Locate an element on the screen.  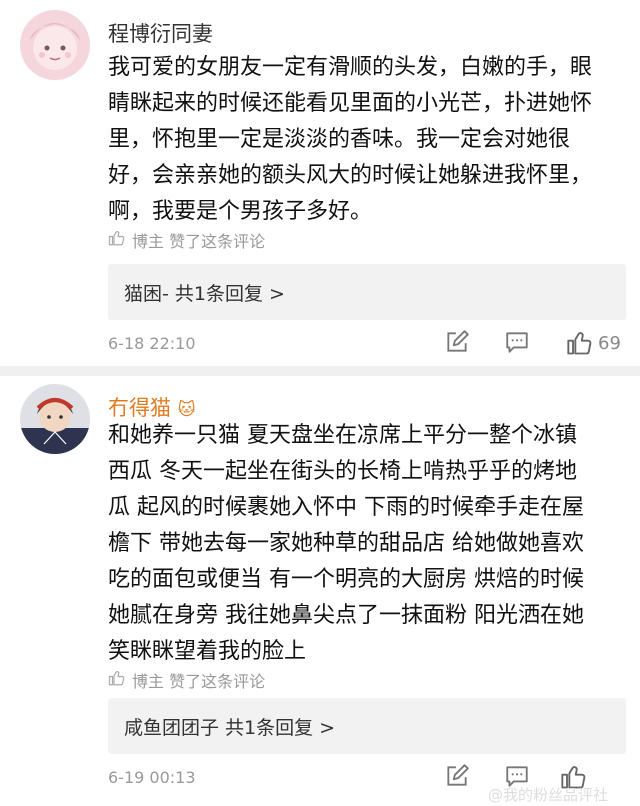
reply-summary: 咸鱼团团子 共1条回复 > is located at coordinates (367, 726).